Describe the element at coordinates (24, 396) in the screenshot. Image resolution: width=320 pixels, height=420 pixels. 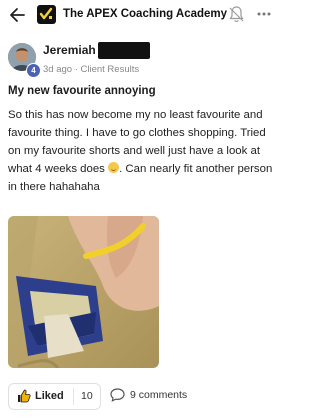
I see `thumbs-up-icon` at that location.